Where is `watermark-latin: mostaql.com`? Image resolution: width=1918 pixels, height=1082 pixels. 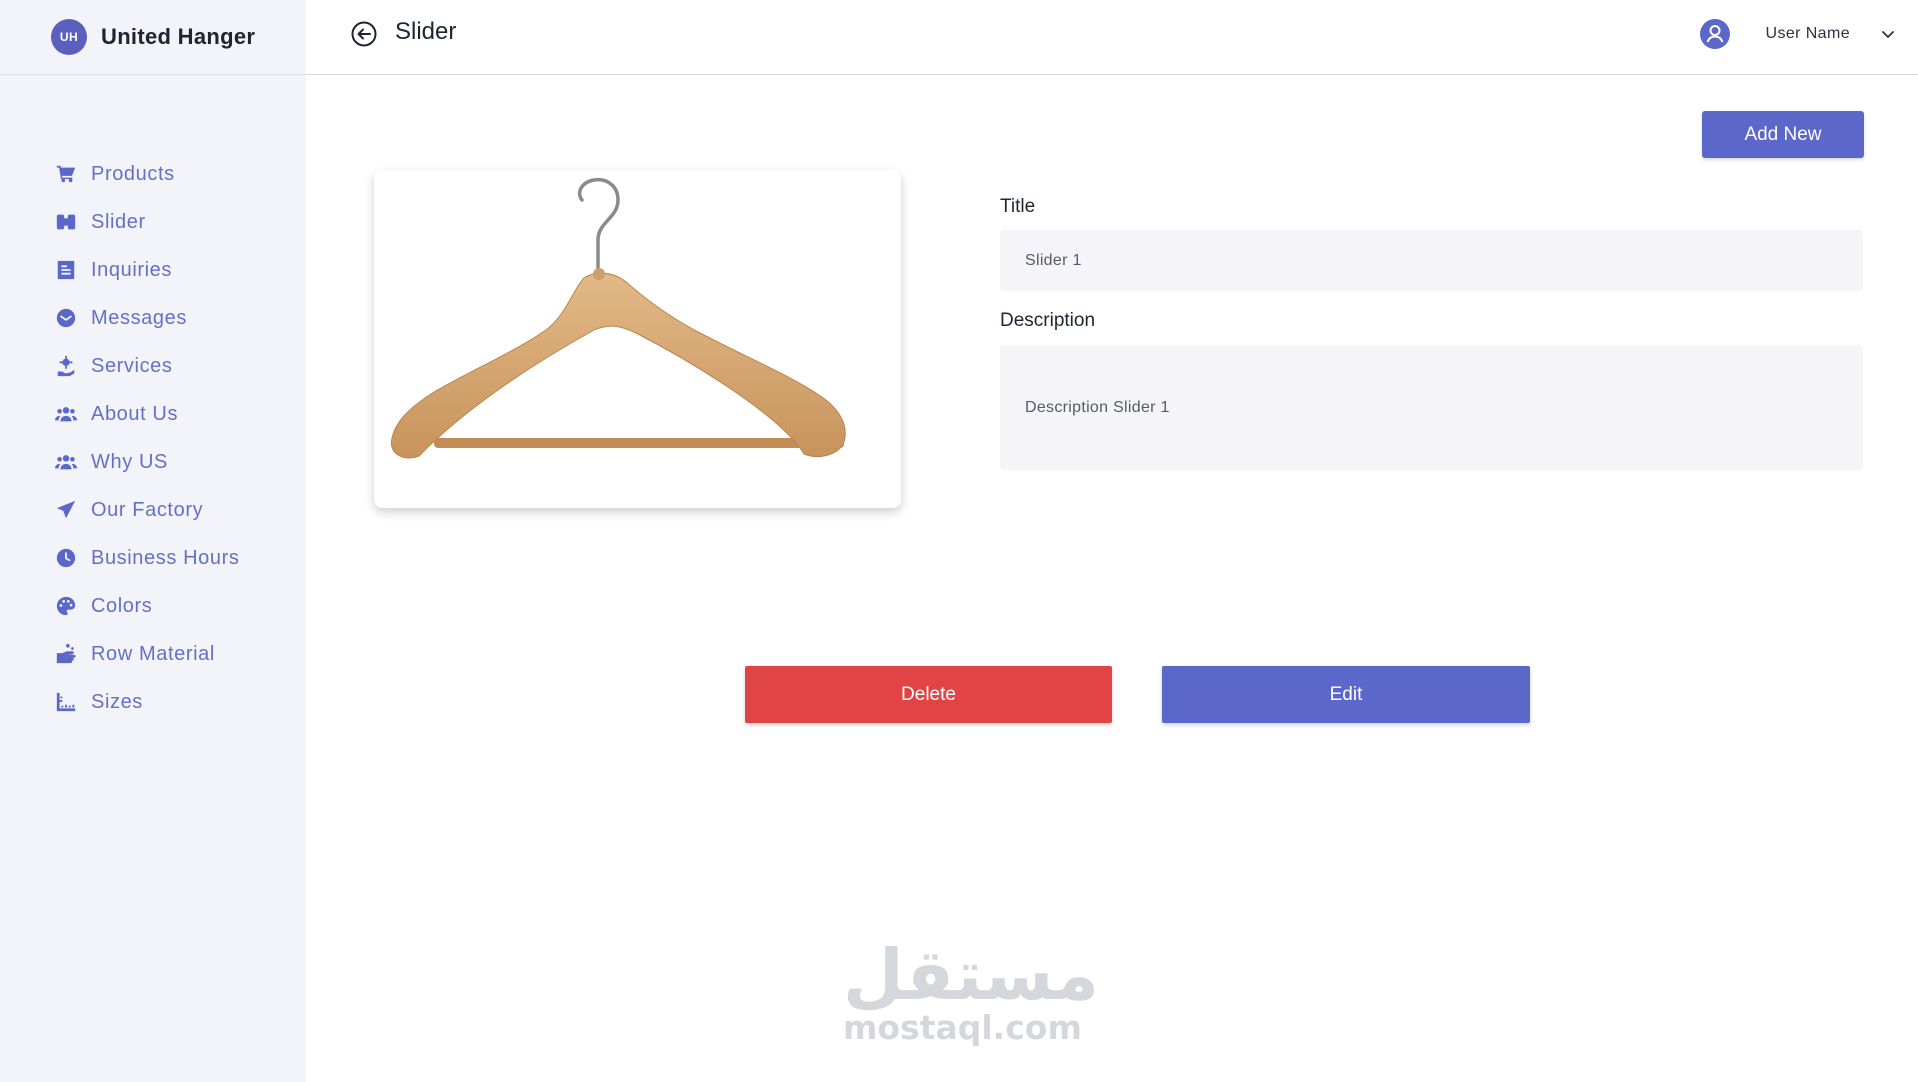
watermark-latin: mostaql.com is located at coordinates (962, 1027).